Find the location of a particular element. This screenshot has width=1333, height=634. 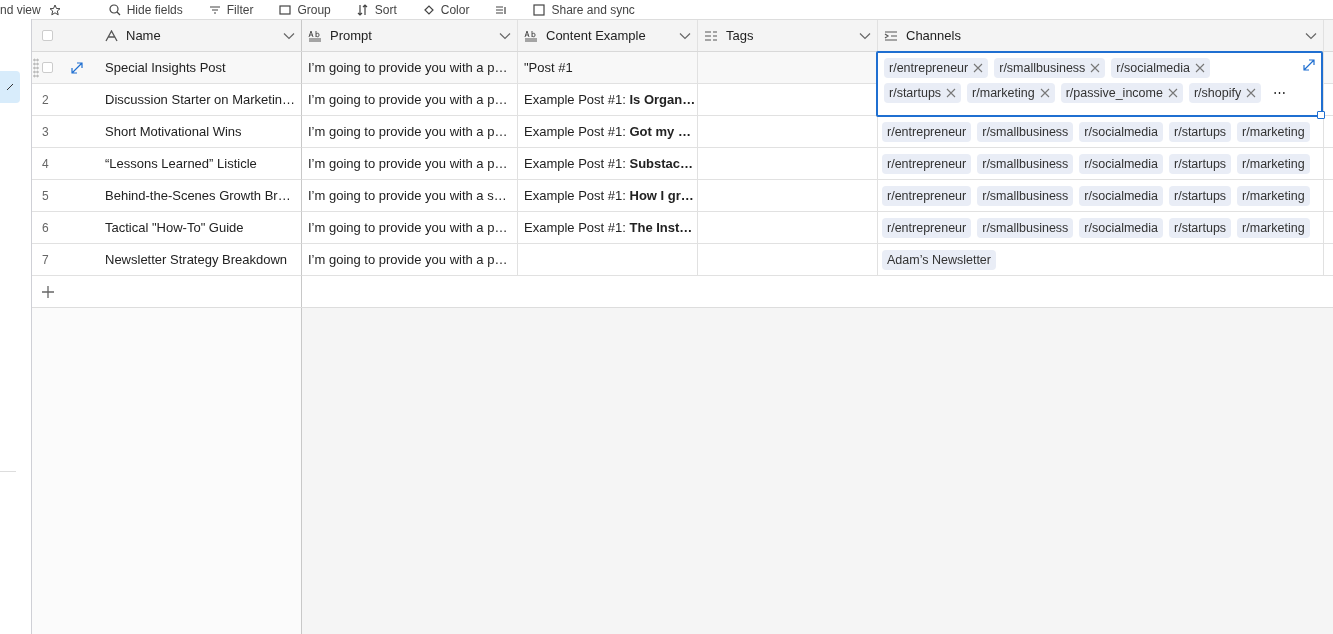

resize-handle is located at coordinates (1321, 115).